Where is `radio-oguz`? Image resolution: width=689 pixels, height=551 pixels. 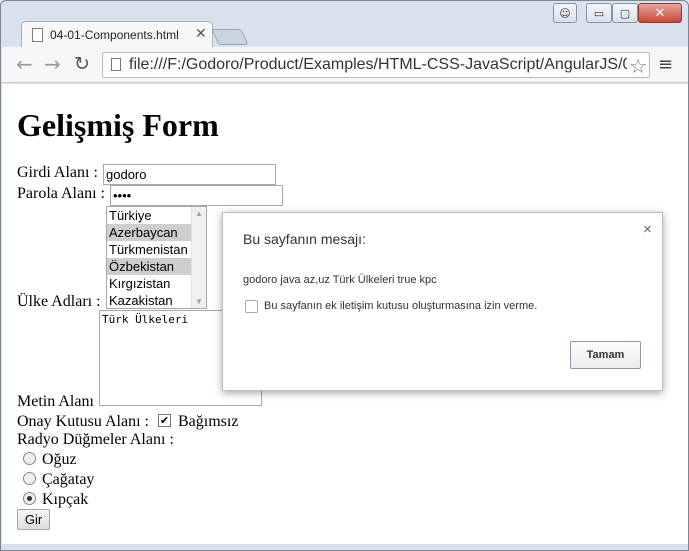 radio-oguz is located at coordinates (29, 458).